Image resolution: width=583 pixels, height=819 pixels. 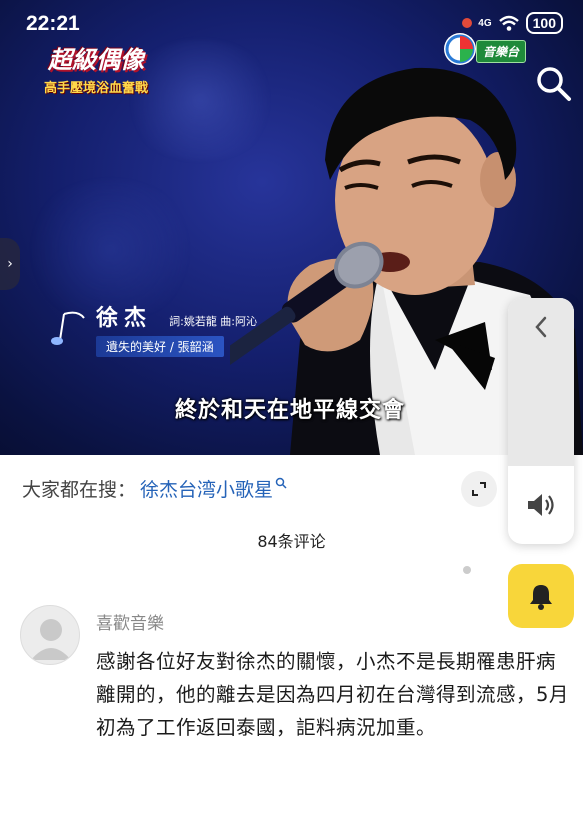 I want to click on channel-badge: 音樂台, so click(x=501, y=51).